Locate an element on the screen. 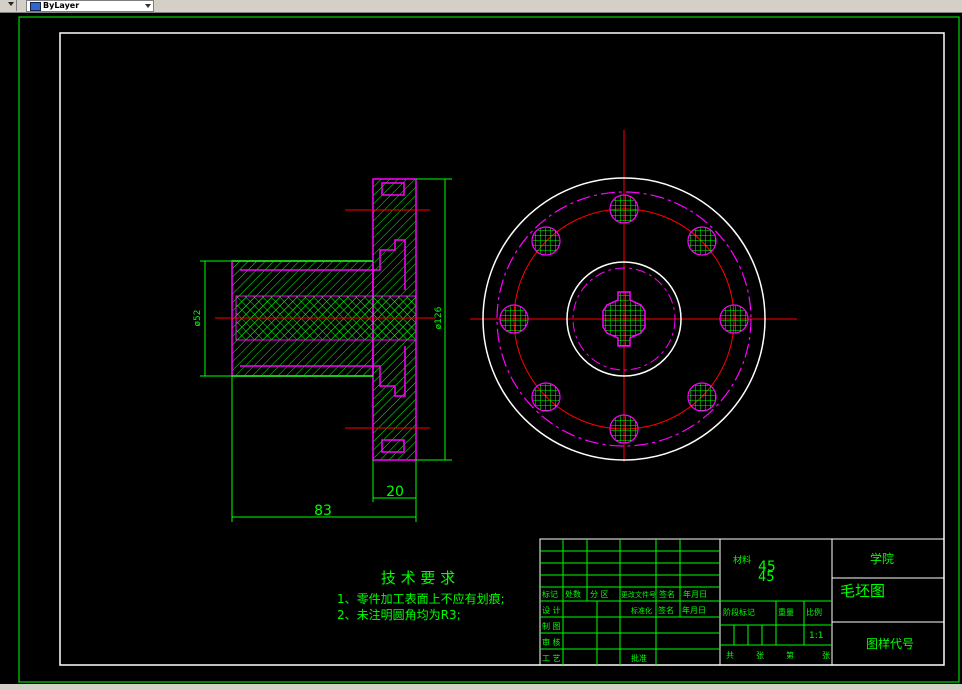  col-mark: 标记 is located at coordinates (550, 594).